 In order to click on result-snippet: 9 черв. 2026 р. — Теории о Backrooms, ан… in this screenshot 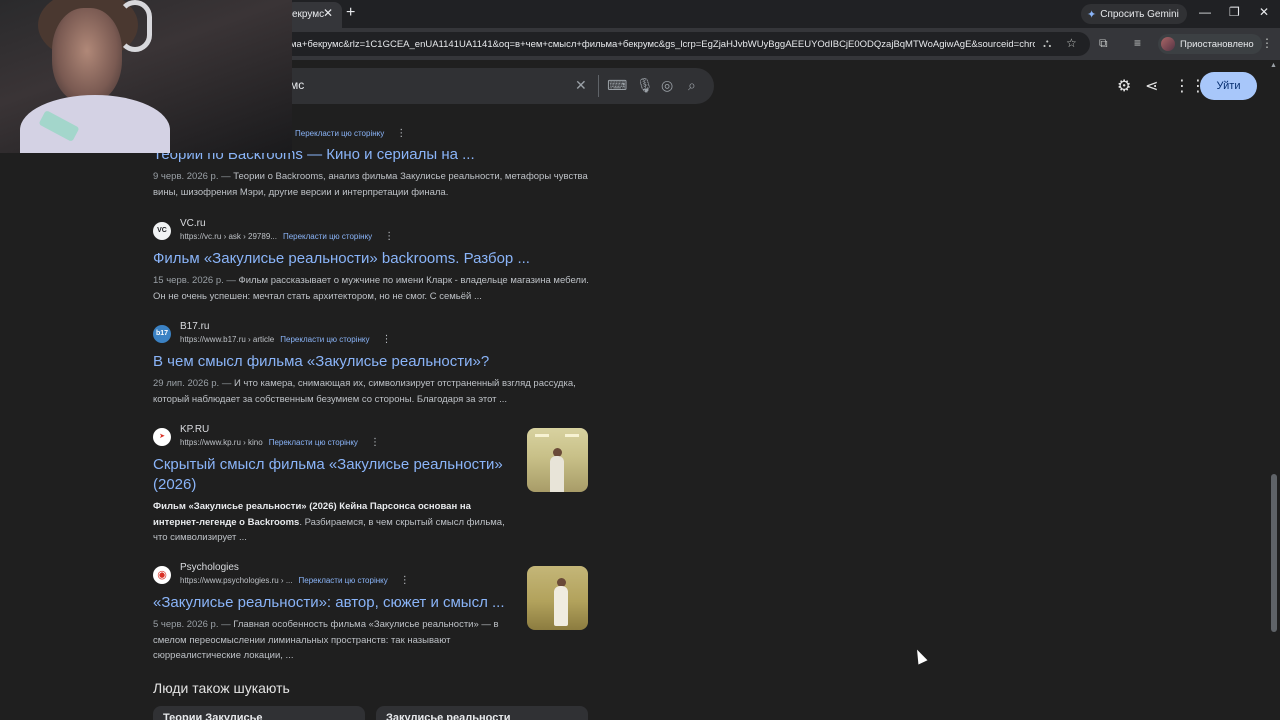, I will do `click(373, 184)`.